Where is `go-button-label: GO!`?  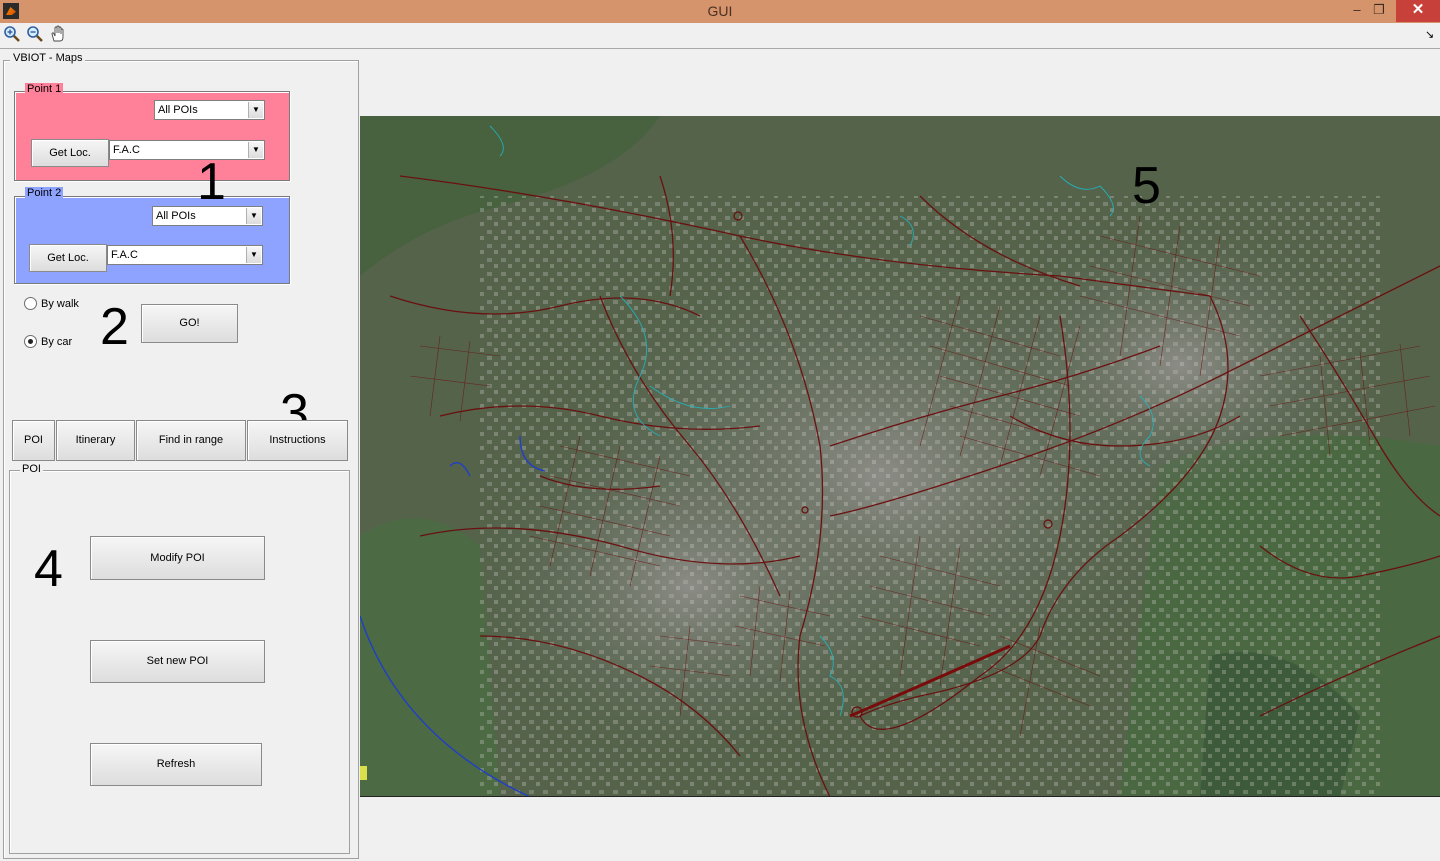
go-button-label: GO! is located at coordinates (189, 323).